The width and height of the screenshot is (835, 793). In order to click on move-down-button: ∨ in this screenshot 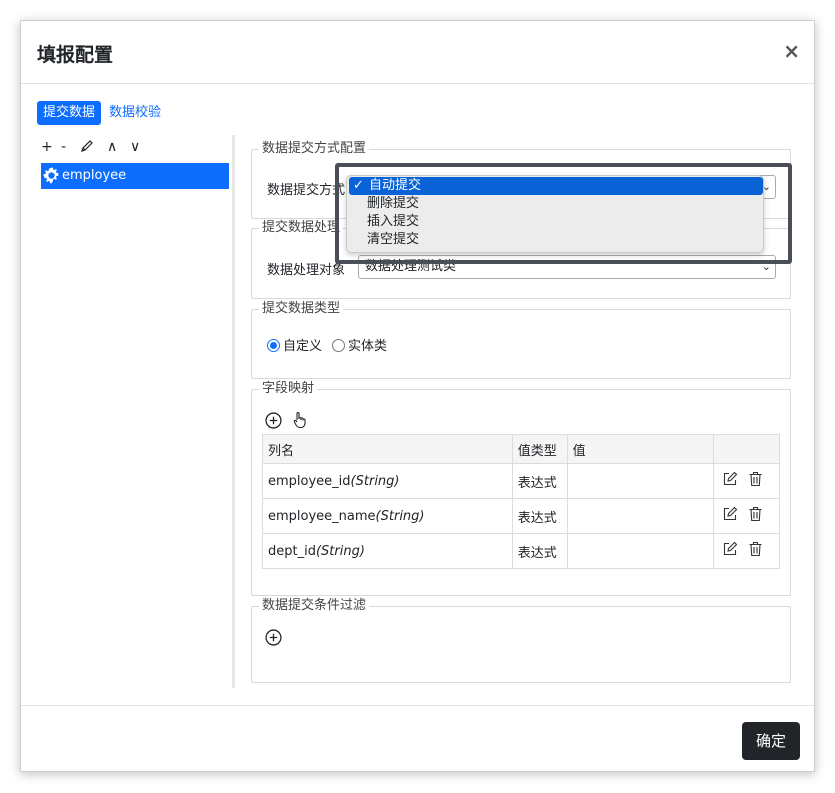, I will do `click(135, 147)`.